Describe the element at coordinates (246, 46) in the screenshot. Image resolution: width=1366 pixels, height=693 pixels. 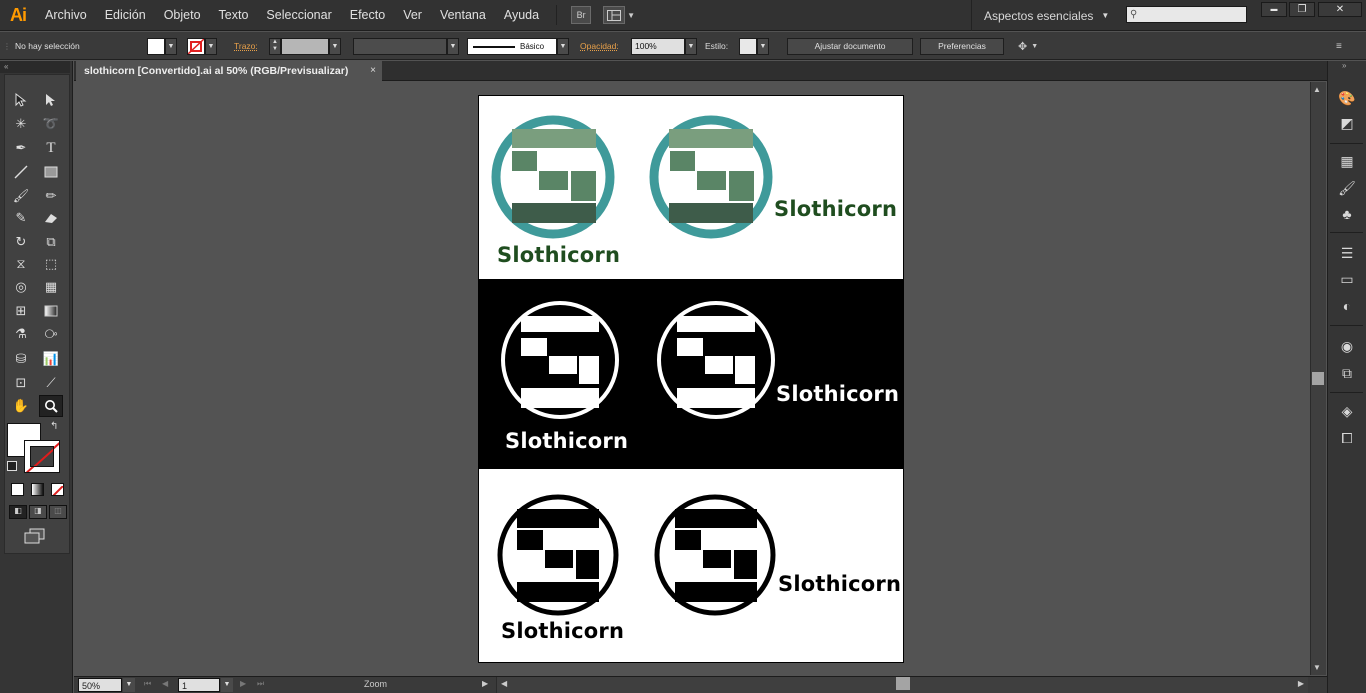
I see `stroke-label: Trazo:` at that location.